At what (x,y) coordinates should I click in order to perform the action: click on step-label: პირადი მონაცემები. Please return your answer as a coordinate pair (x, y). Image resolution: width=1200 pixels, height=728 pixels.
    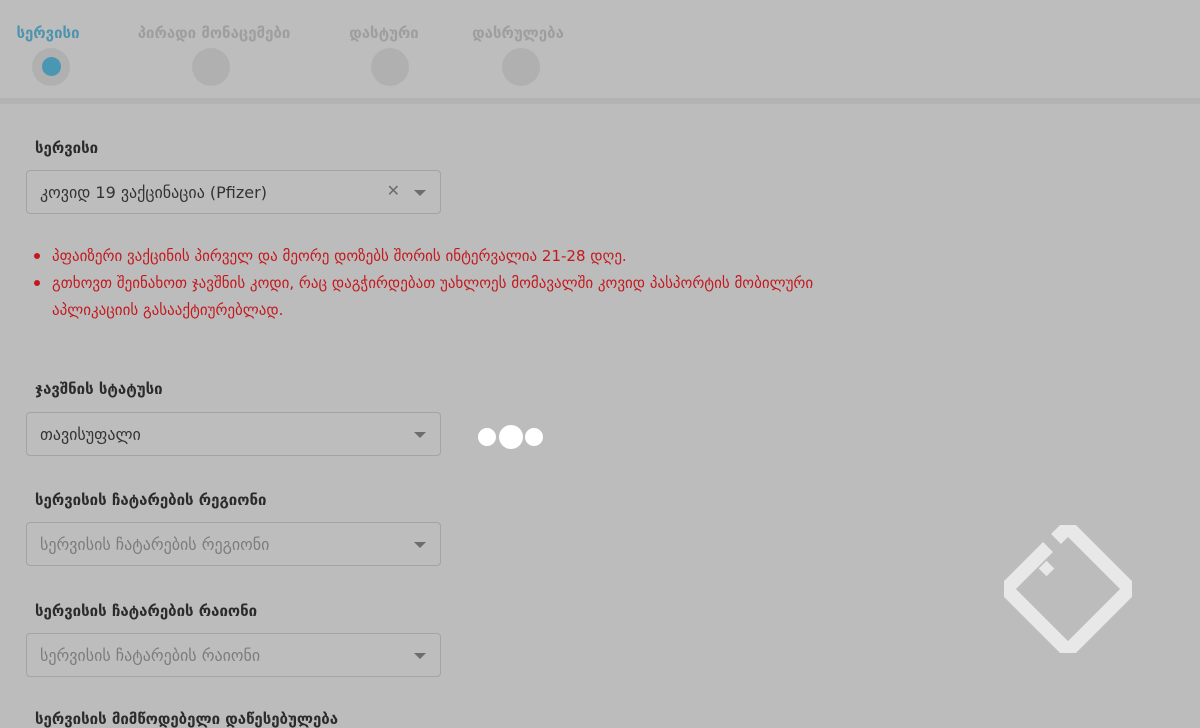
    Looking at the image, I should click on (214, 33).